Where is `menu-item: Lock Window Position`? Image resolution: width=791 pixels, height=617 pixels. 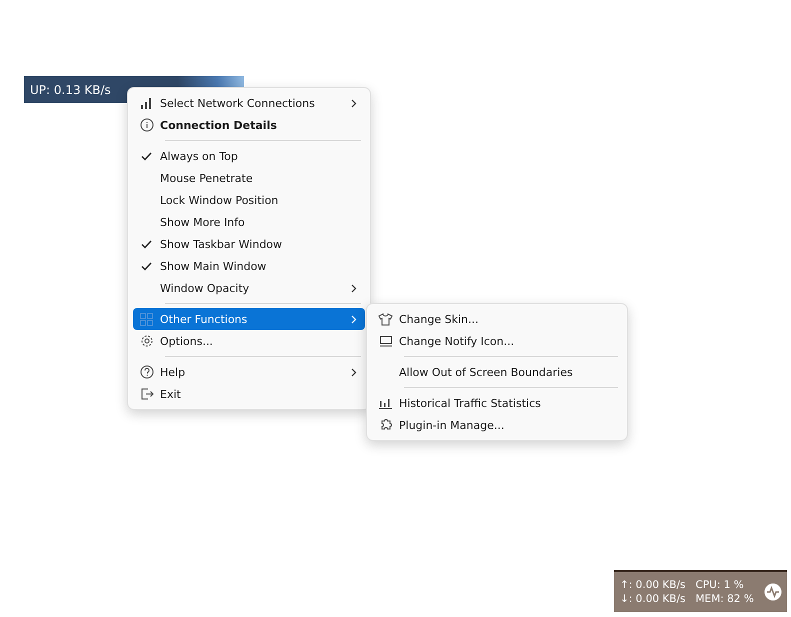 menu-item: Lock Window Position is located at coordinates (249, 200).